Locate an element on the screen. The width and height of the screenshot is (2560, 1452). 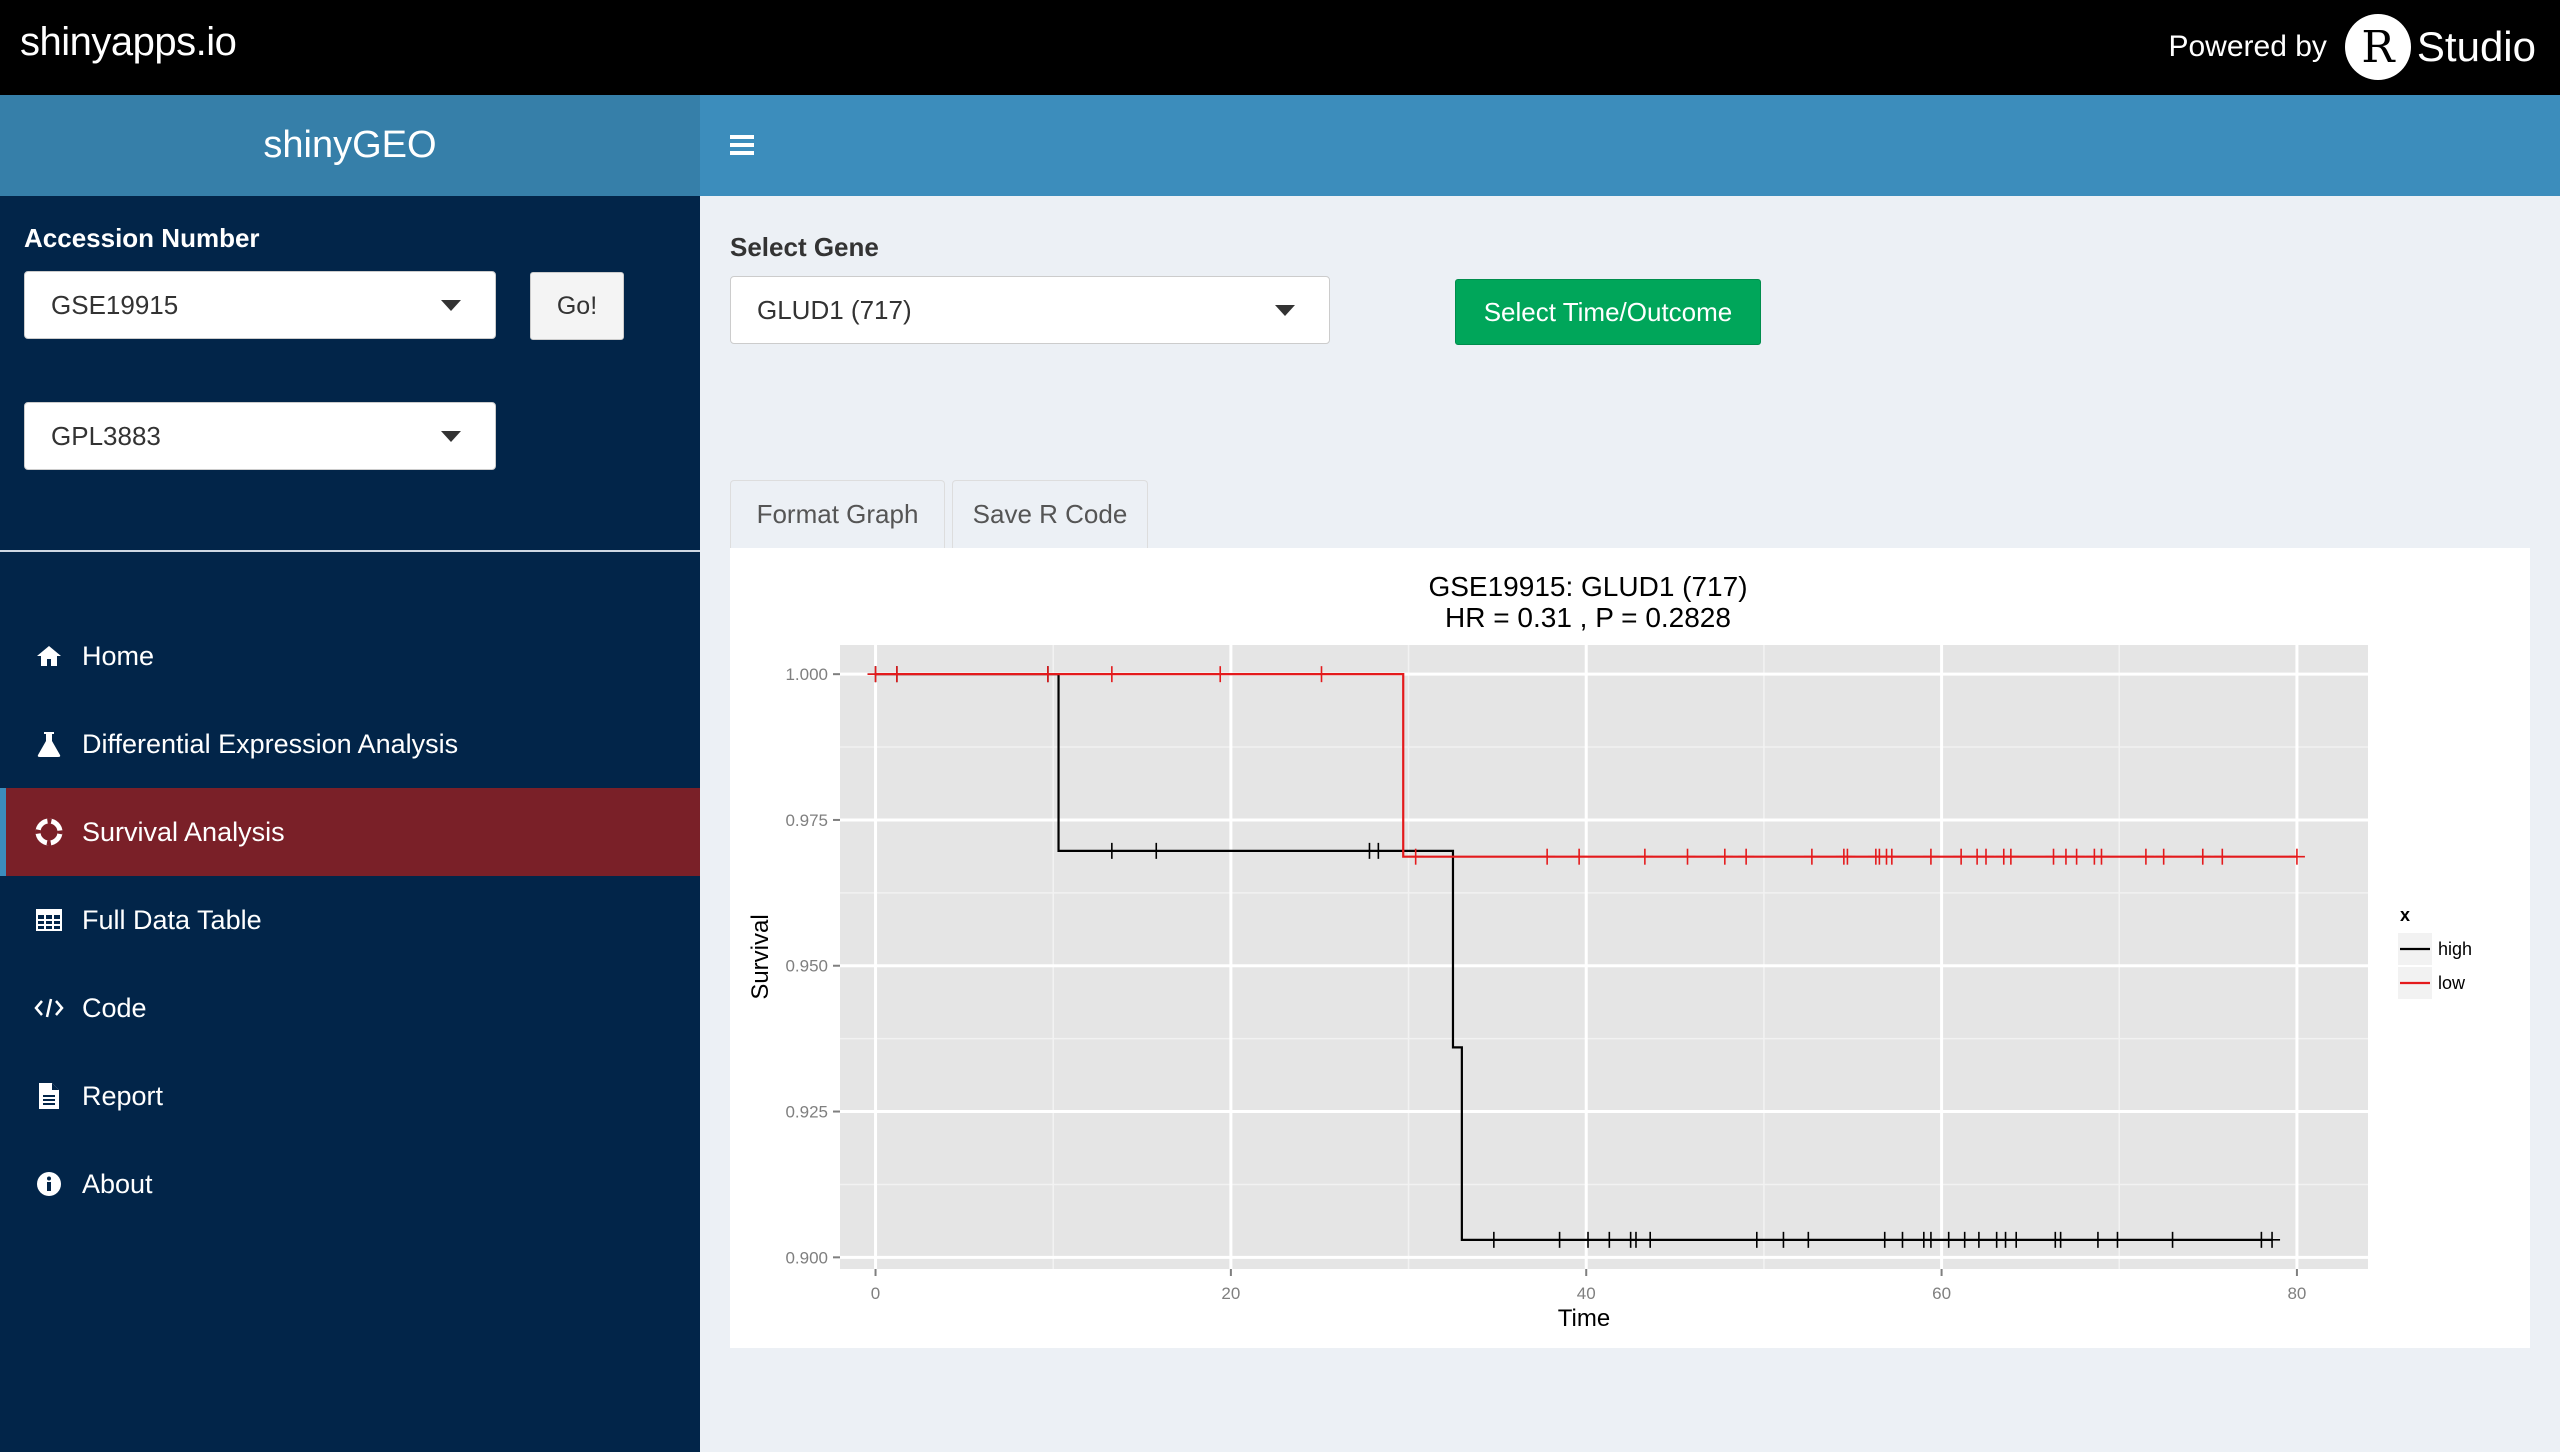
y-tick-label: 1.000 is located at coordinates (806, 674).